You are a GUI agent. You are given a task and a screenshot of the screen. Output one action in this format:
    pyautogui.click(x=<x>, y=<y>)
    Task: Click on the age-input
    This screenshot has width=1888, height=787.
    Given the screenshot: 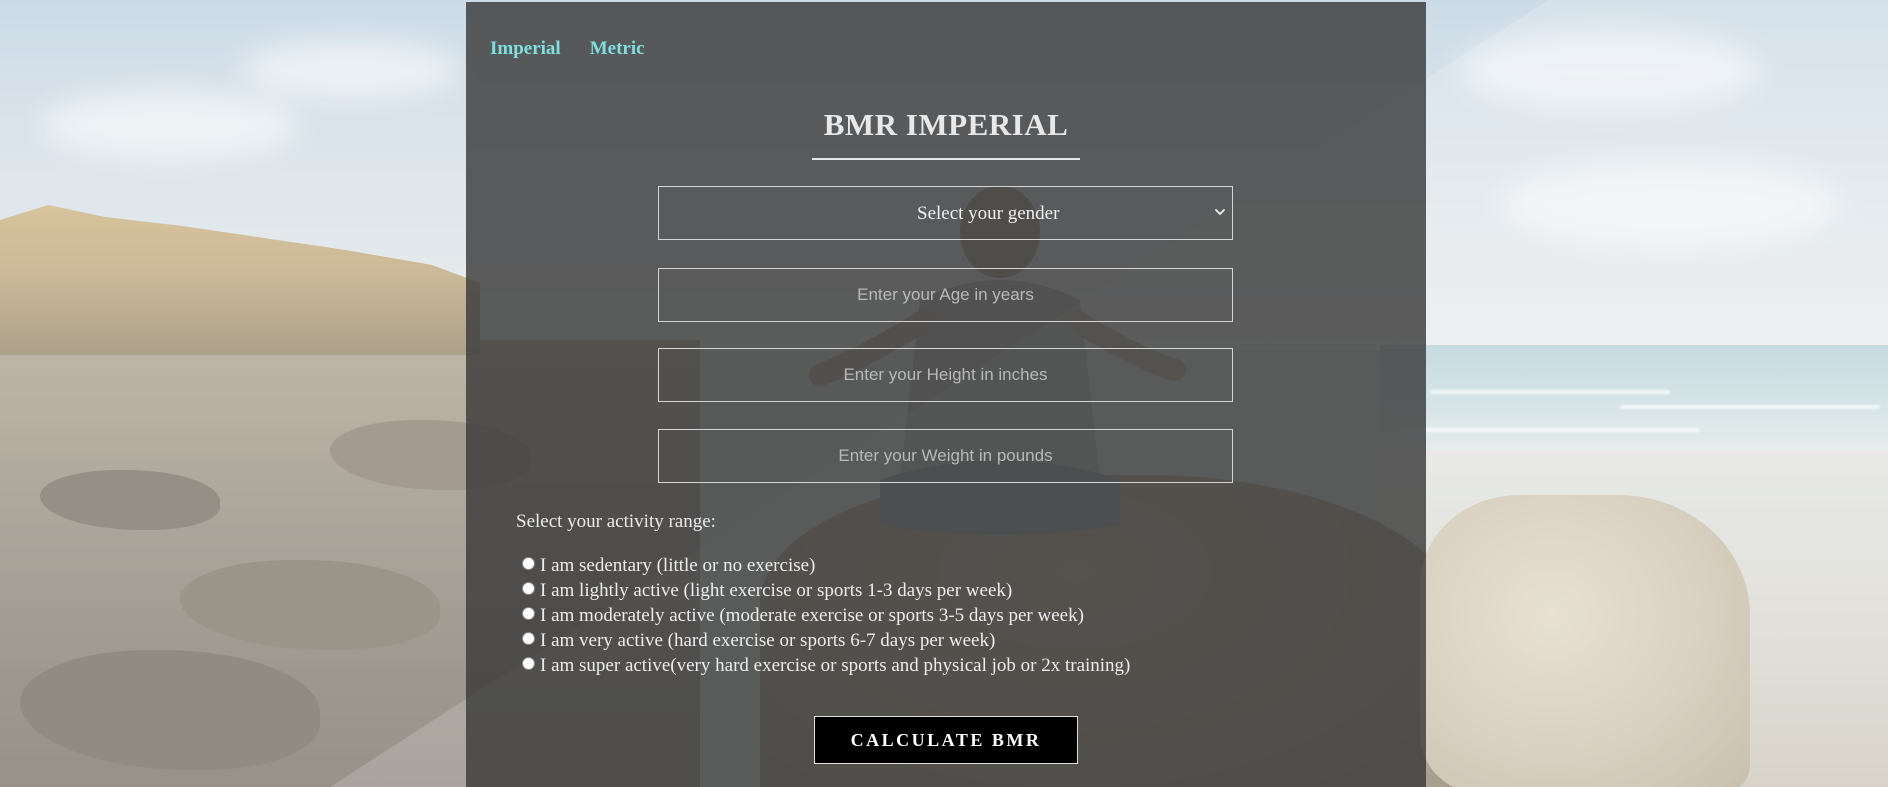 What is the action you would take?
    pyautogui.click(x=945, y=295)
    